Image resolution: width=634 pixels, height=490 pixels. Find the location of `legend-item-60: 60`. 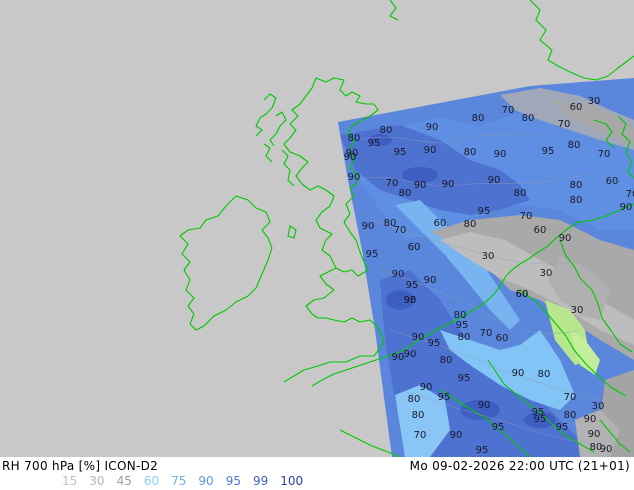

legend-item-60: 60 is located at coordinates (151, 481).